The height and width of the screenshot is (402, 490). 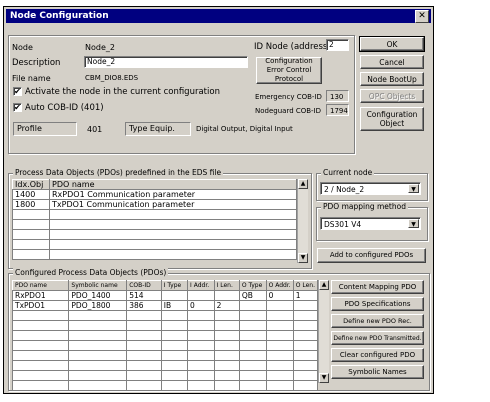 What do you see at coordinates (98, 295) in the screenshot?
I see `cell: PDO_1400` at bounding box center [98, 295].